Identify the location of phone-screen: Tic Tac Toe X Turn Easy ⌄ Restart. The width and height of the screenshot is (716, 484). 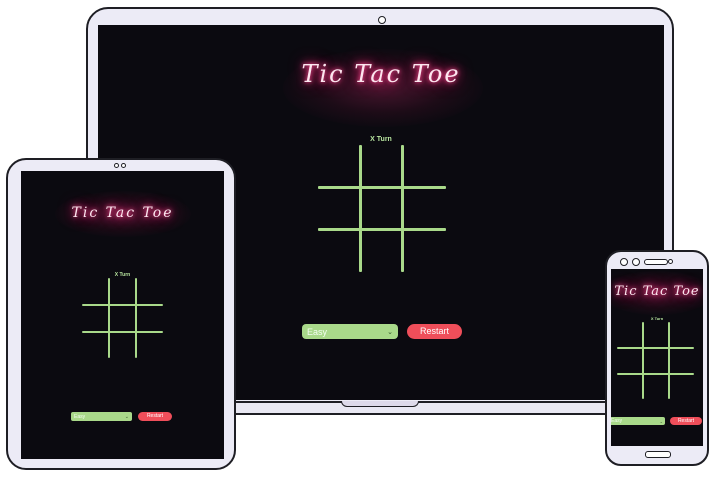
(657, 357).